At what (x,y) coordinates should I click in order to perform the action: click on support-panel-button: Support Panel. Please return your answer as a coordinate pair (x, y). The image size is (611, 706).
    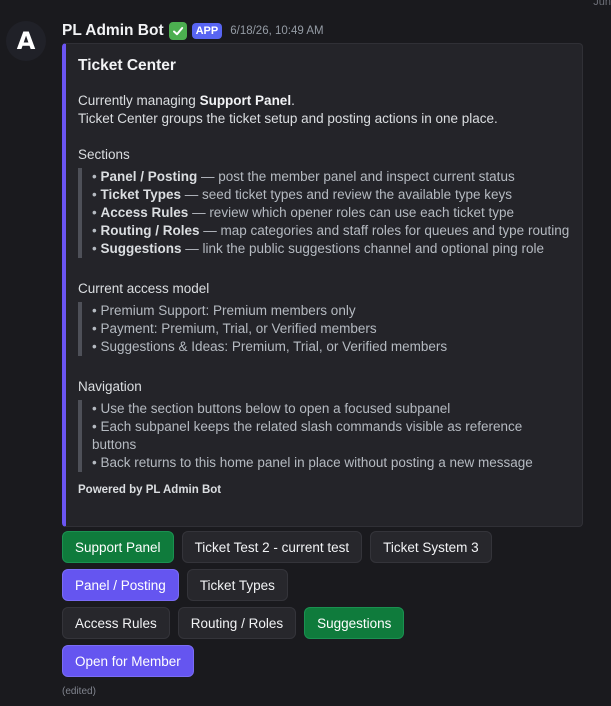
    Looking at the image, I should click on (118, 547).